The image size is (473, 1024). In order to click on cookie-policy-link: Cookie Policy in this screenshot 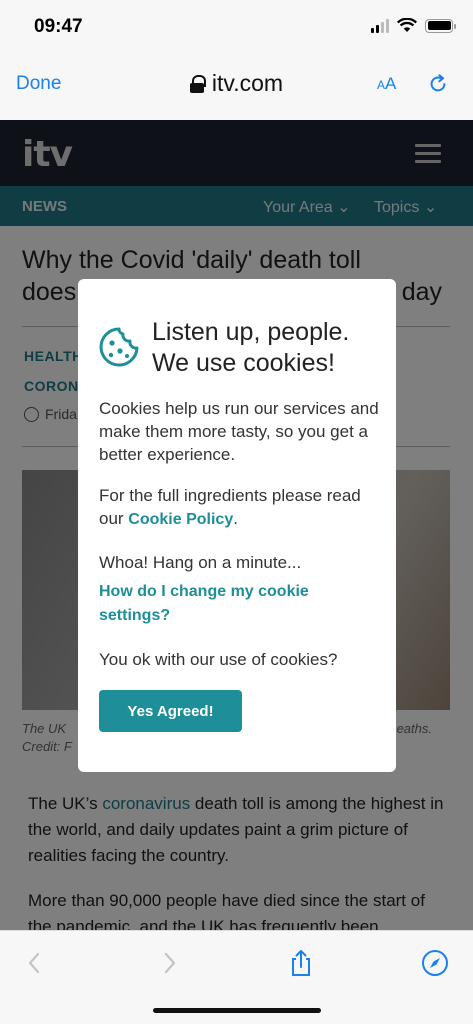, I will do `click(180, 519)`.